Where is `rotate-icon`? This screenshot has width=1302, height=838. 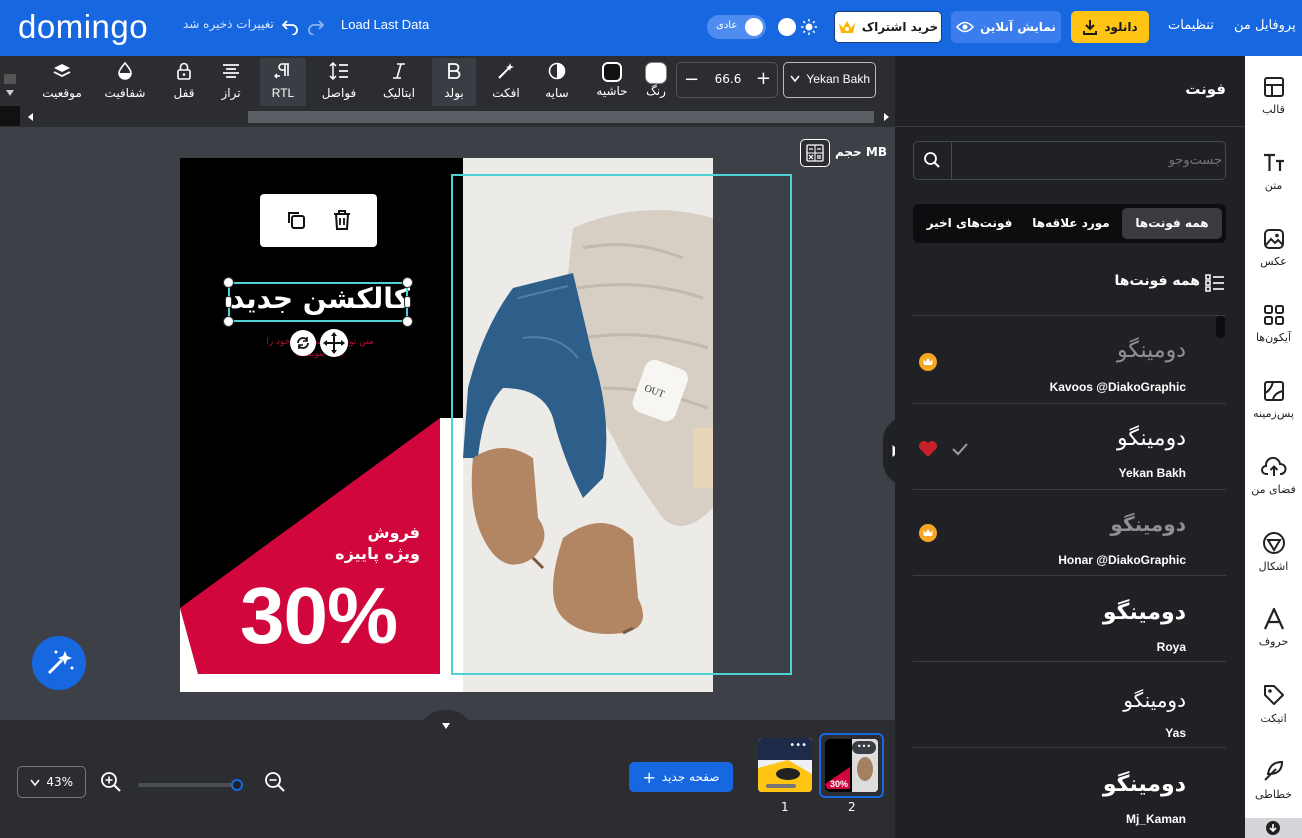 rotate-icon is located at coordinates (303, 343).